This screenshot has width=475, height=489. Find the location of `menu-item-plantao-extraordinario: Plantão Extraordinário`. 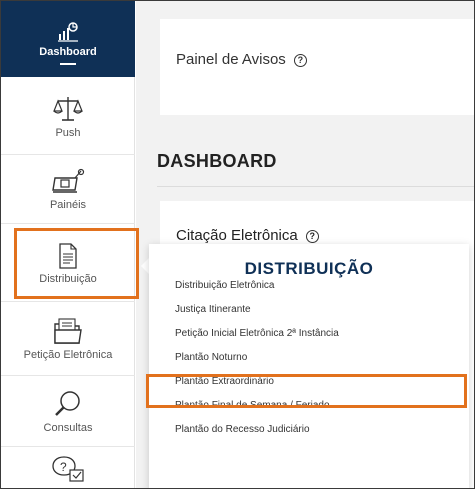

menu-item-plantao-extraordinario: Plantão Extraordinário is located at coordinates (224, 381).